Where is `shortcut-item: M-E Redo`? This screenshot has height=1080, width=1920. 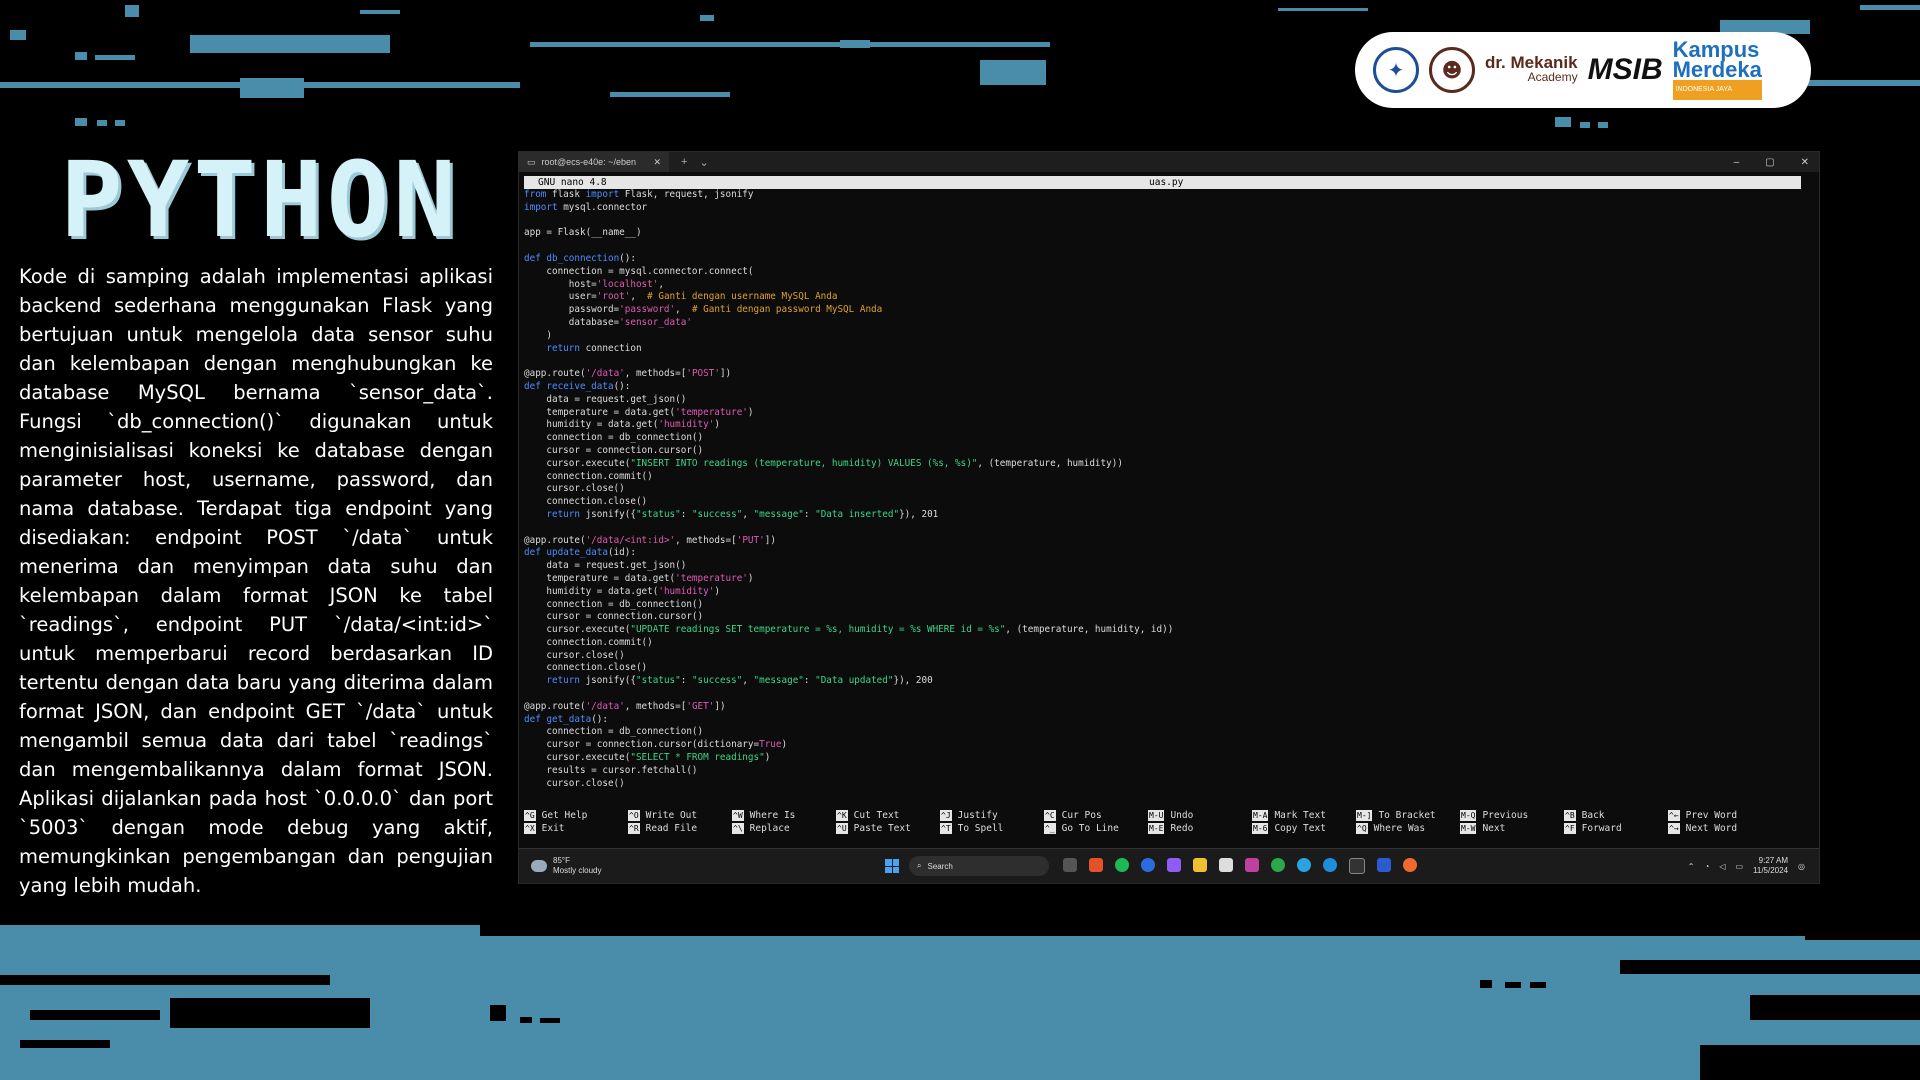 shortcut-item: M-E Redo is located at coordinates (1200, 828).